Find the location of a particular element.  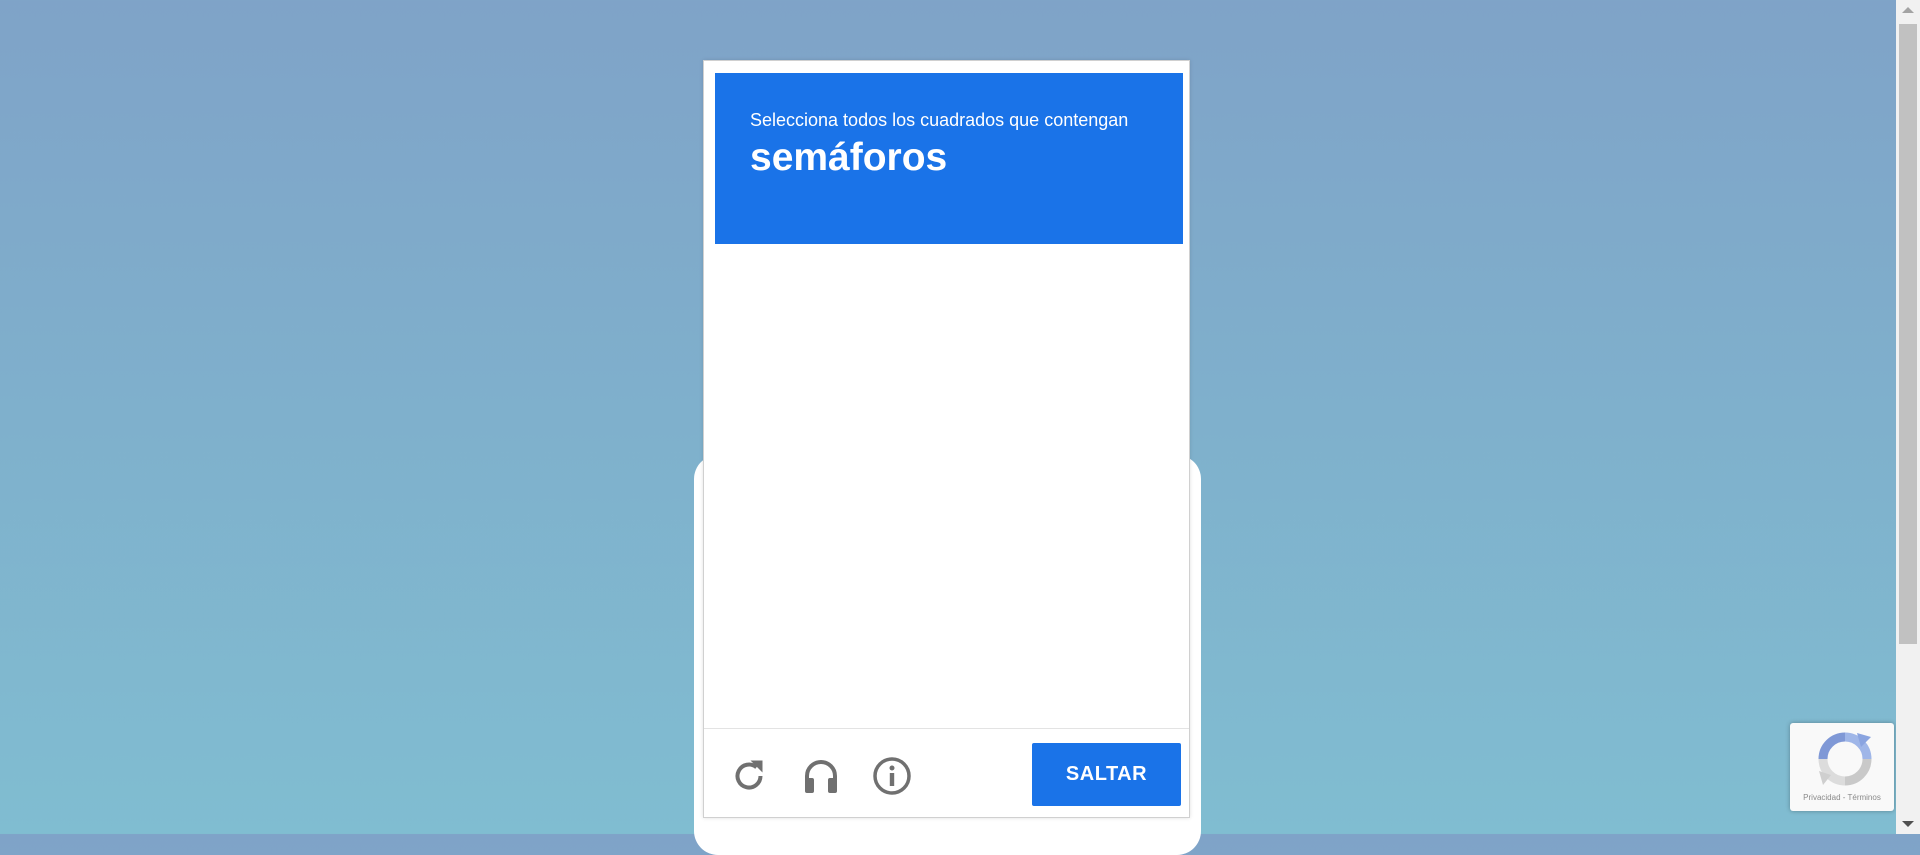

recaptcha-badge: Privacidad - Términos is located at coordinates (1842, 767).